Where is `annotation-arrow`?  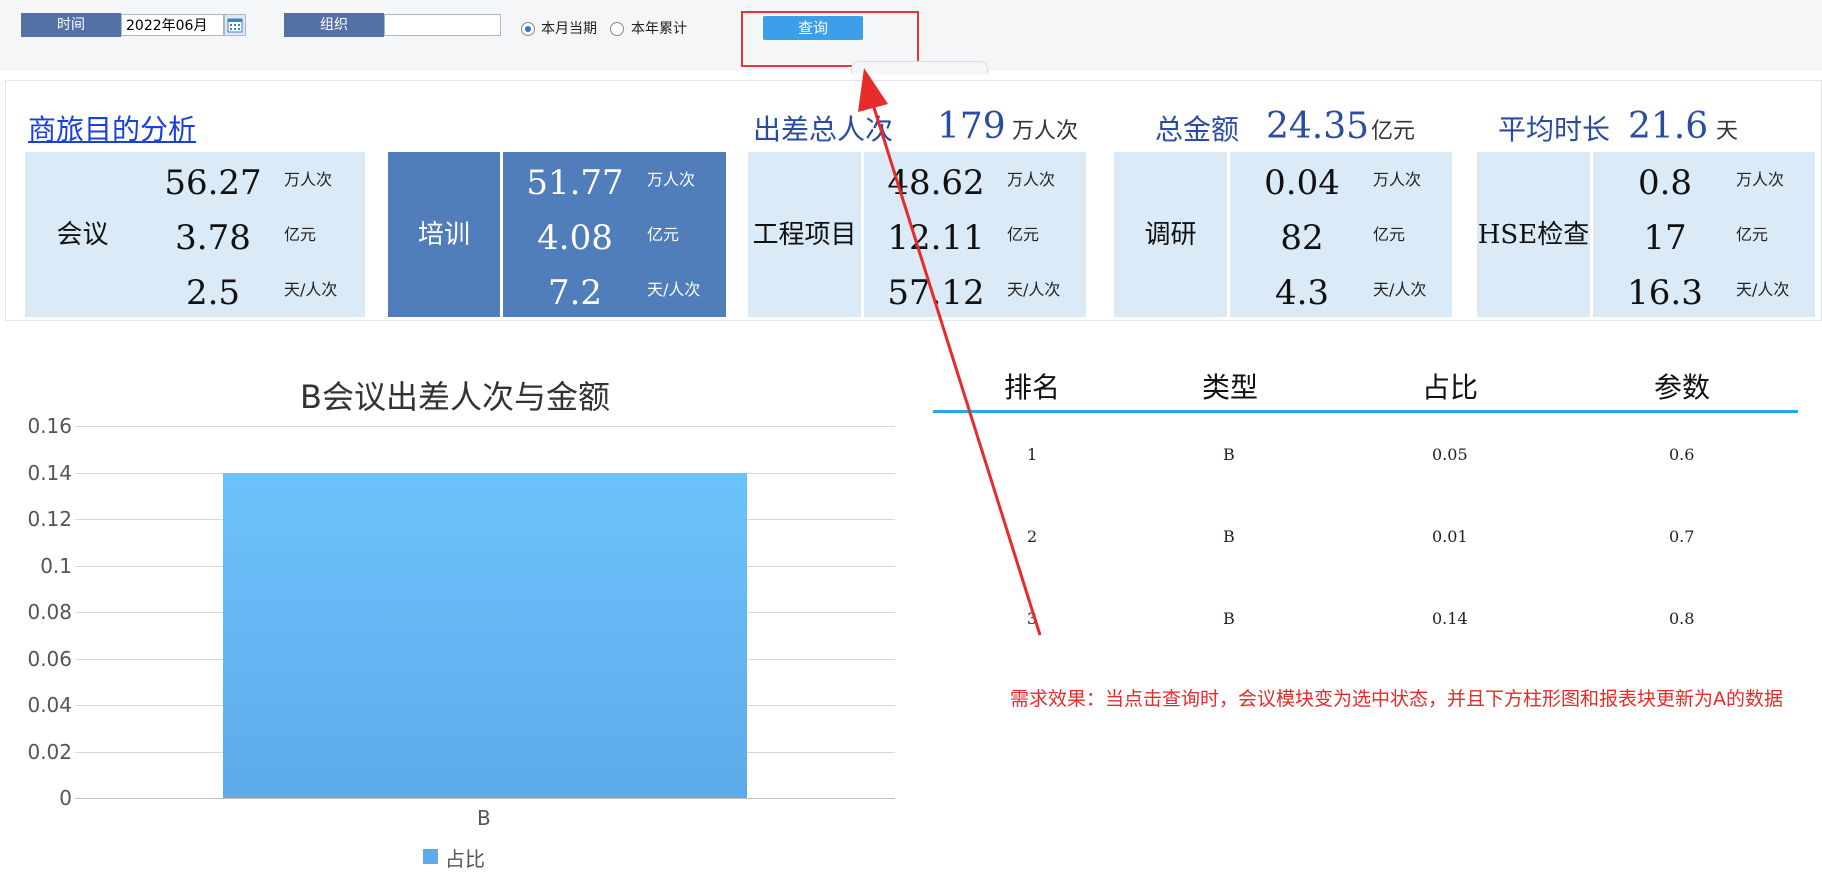 annotation-arrow is located at coordinates (950, 352).